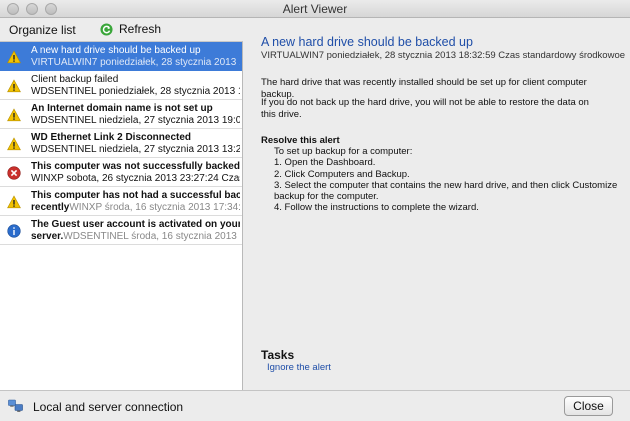 The width and height of the screenshot is (630, 421). I want to click on resolve-heading: Resolve this alert, so click(300, 140).